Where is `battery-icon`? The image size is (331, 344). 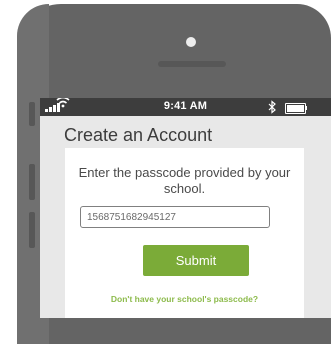
battery-icon is located at coordinates (295, 108).